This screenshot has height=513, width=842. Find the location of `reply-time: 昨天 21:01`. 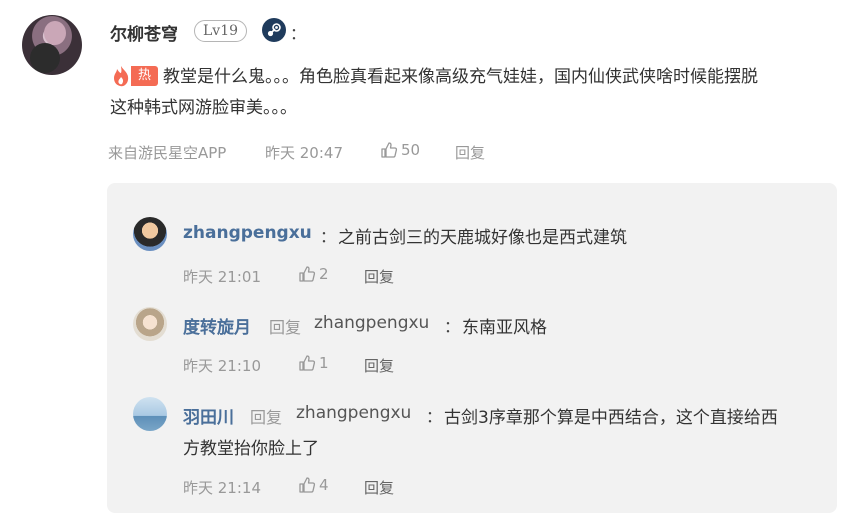

reply-time: 昨天 21:01 is located at coordinates (222, 277).